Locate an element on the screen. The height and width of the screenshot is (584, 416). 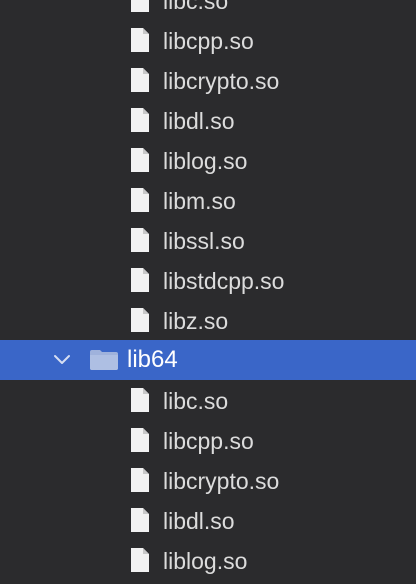
tree-item-libz: libz.so is located at coordinates (208, 321).